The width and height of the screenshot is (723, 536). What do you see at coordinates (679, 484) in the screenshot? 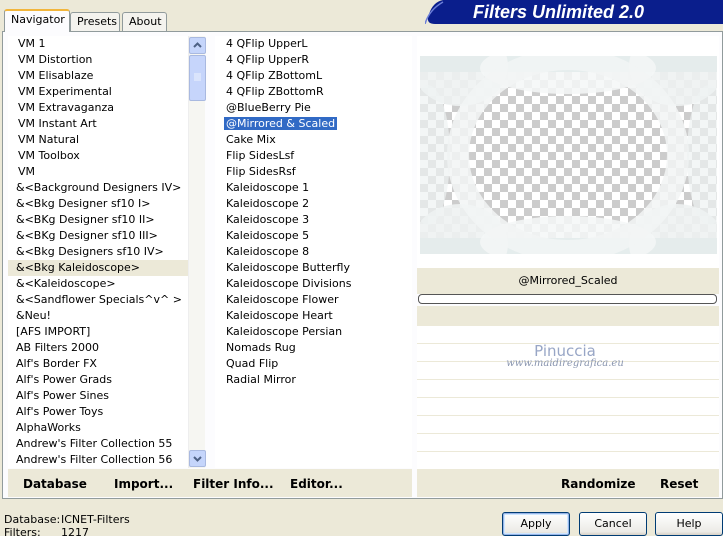
I see `reset-button: Reset` at bounding box center [679, 484].